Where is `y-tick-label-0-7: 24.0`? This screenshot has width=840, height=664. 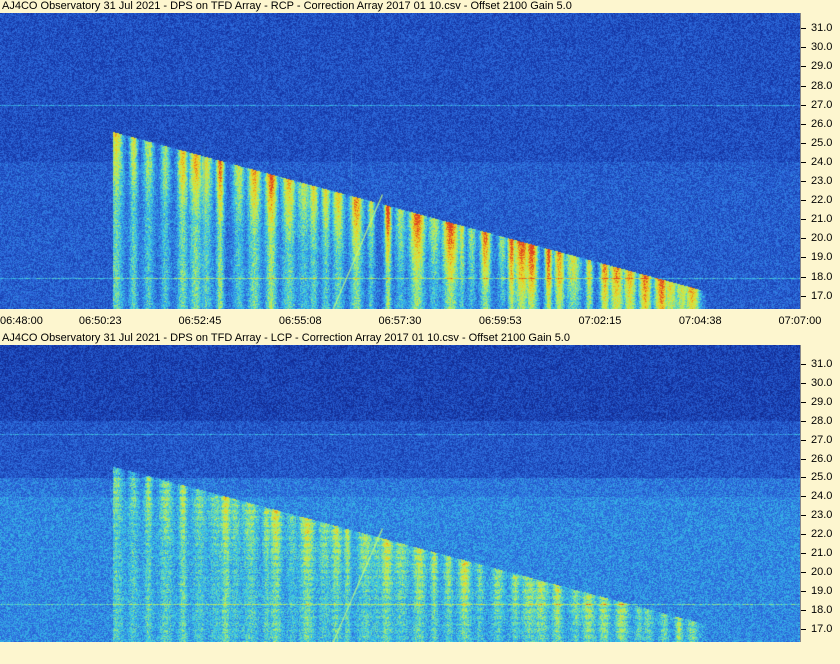
y-tick-label-0-7: 24.0 is located at coordinates (822, 161).